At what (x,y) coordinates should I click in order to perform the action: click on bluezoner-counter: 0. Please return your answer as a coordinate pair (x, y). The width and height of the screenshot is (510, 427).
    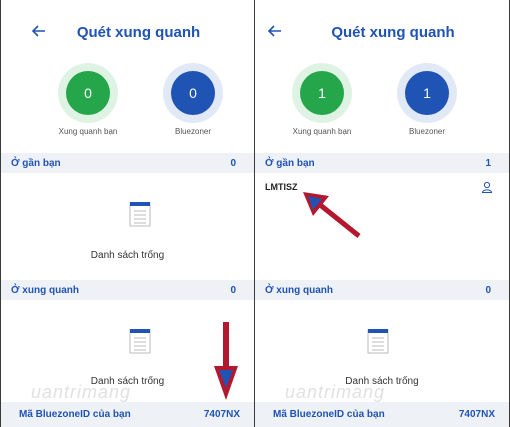
    Looking at the image, I should click on (193, 93).